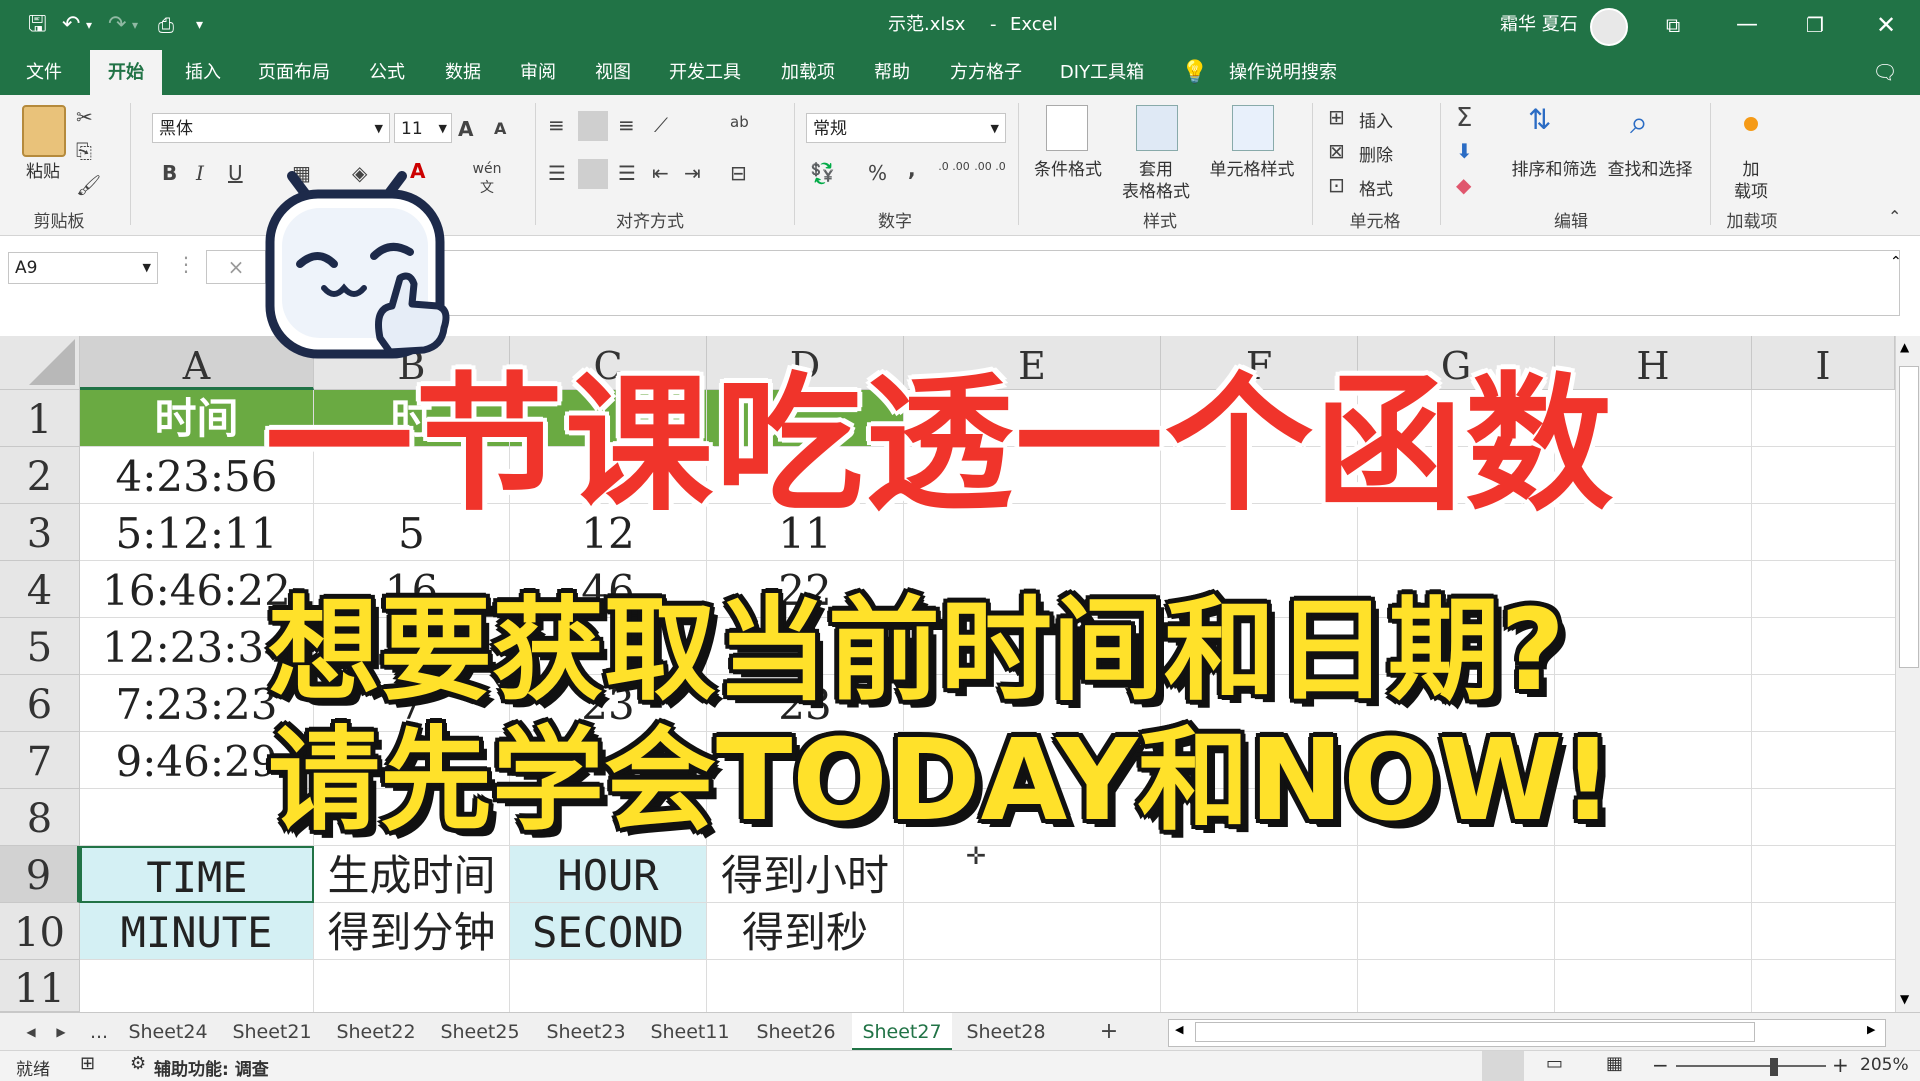  What do you see at coordinates (272, 1032) in the screenshot?
I see `tab-sheet21: Sheet21` at bounding box center [272, 1032].